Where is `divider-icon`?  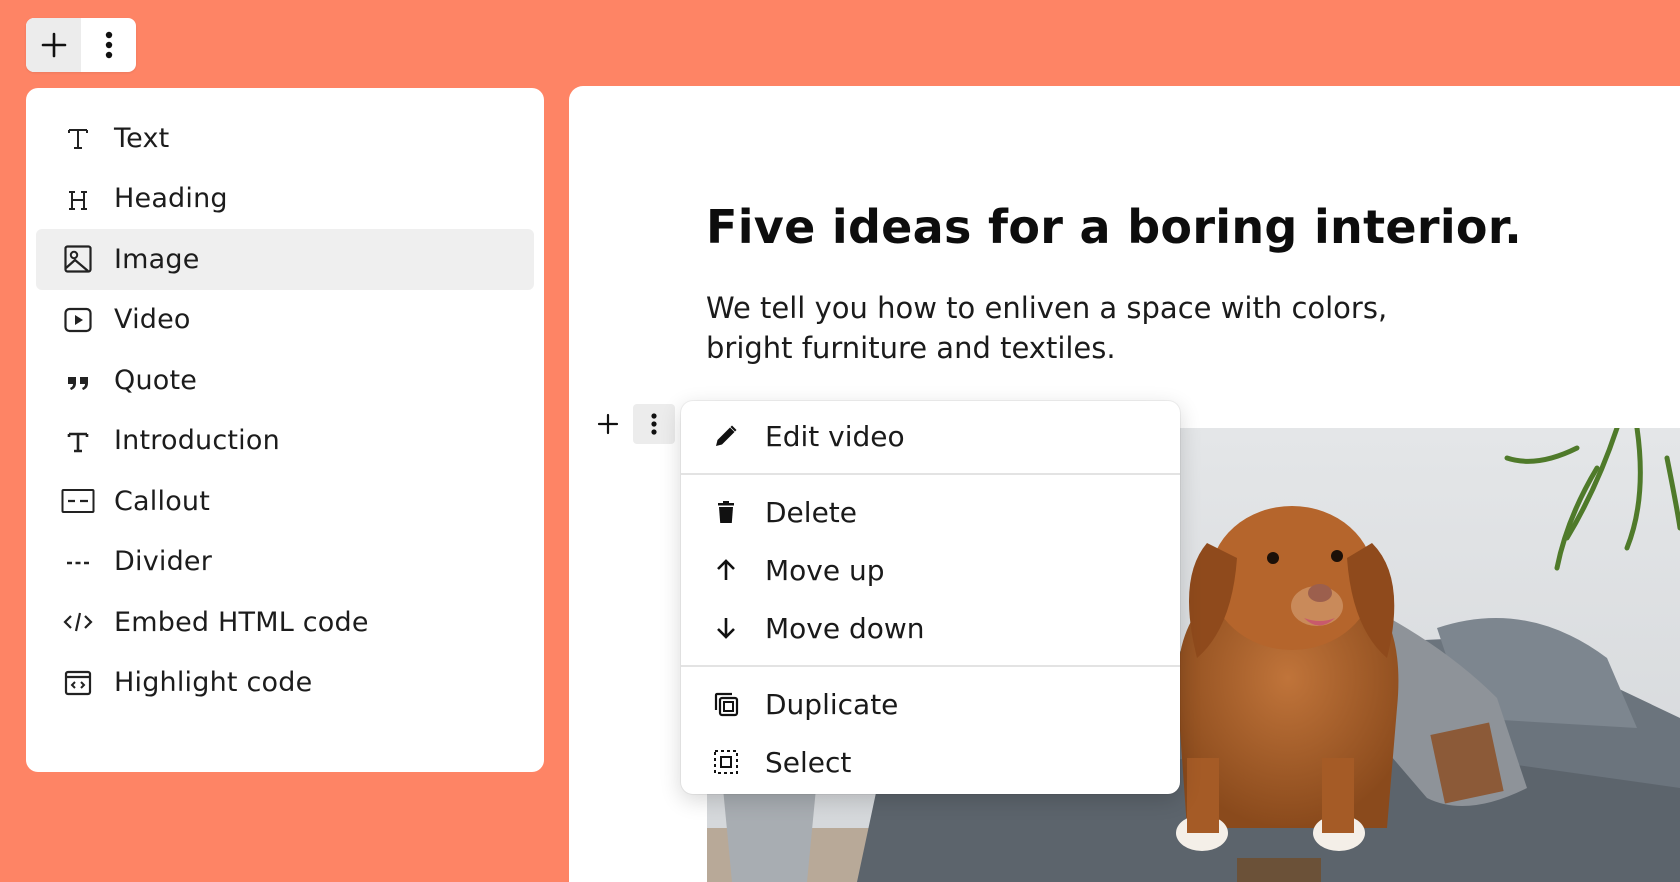
divider-icon is located at coordinates (78, 562).